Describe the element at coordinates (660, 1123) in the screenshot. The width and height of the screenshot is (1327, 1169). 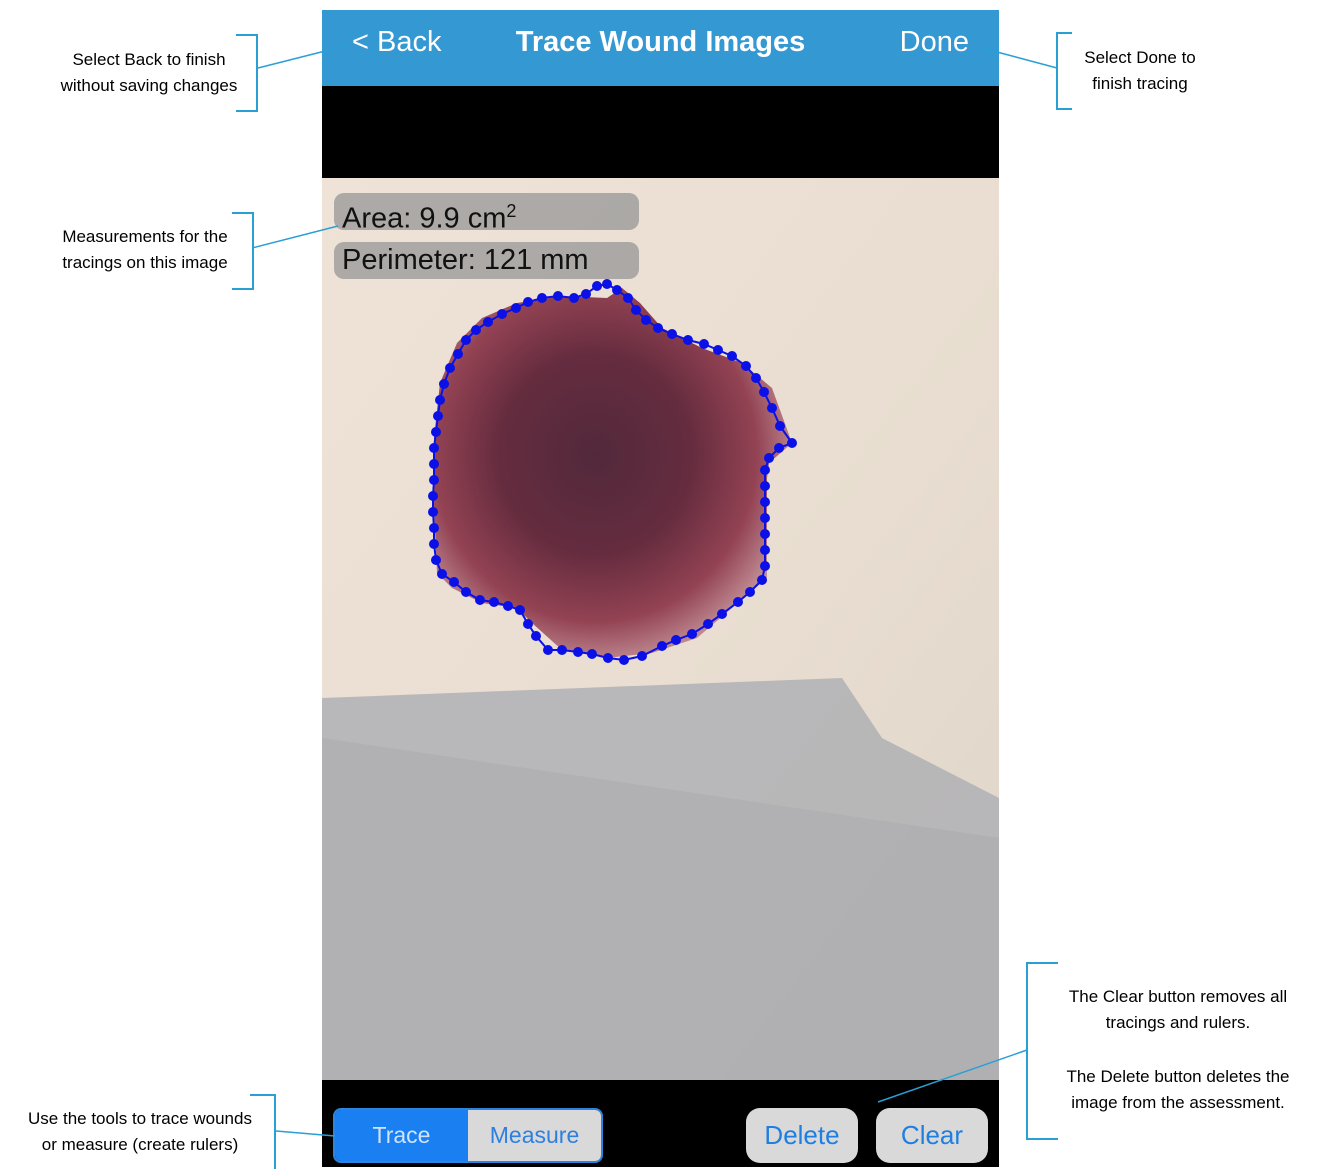
I see `bottom-toolbar: Trace Measure Delete Clear` at that location.